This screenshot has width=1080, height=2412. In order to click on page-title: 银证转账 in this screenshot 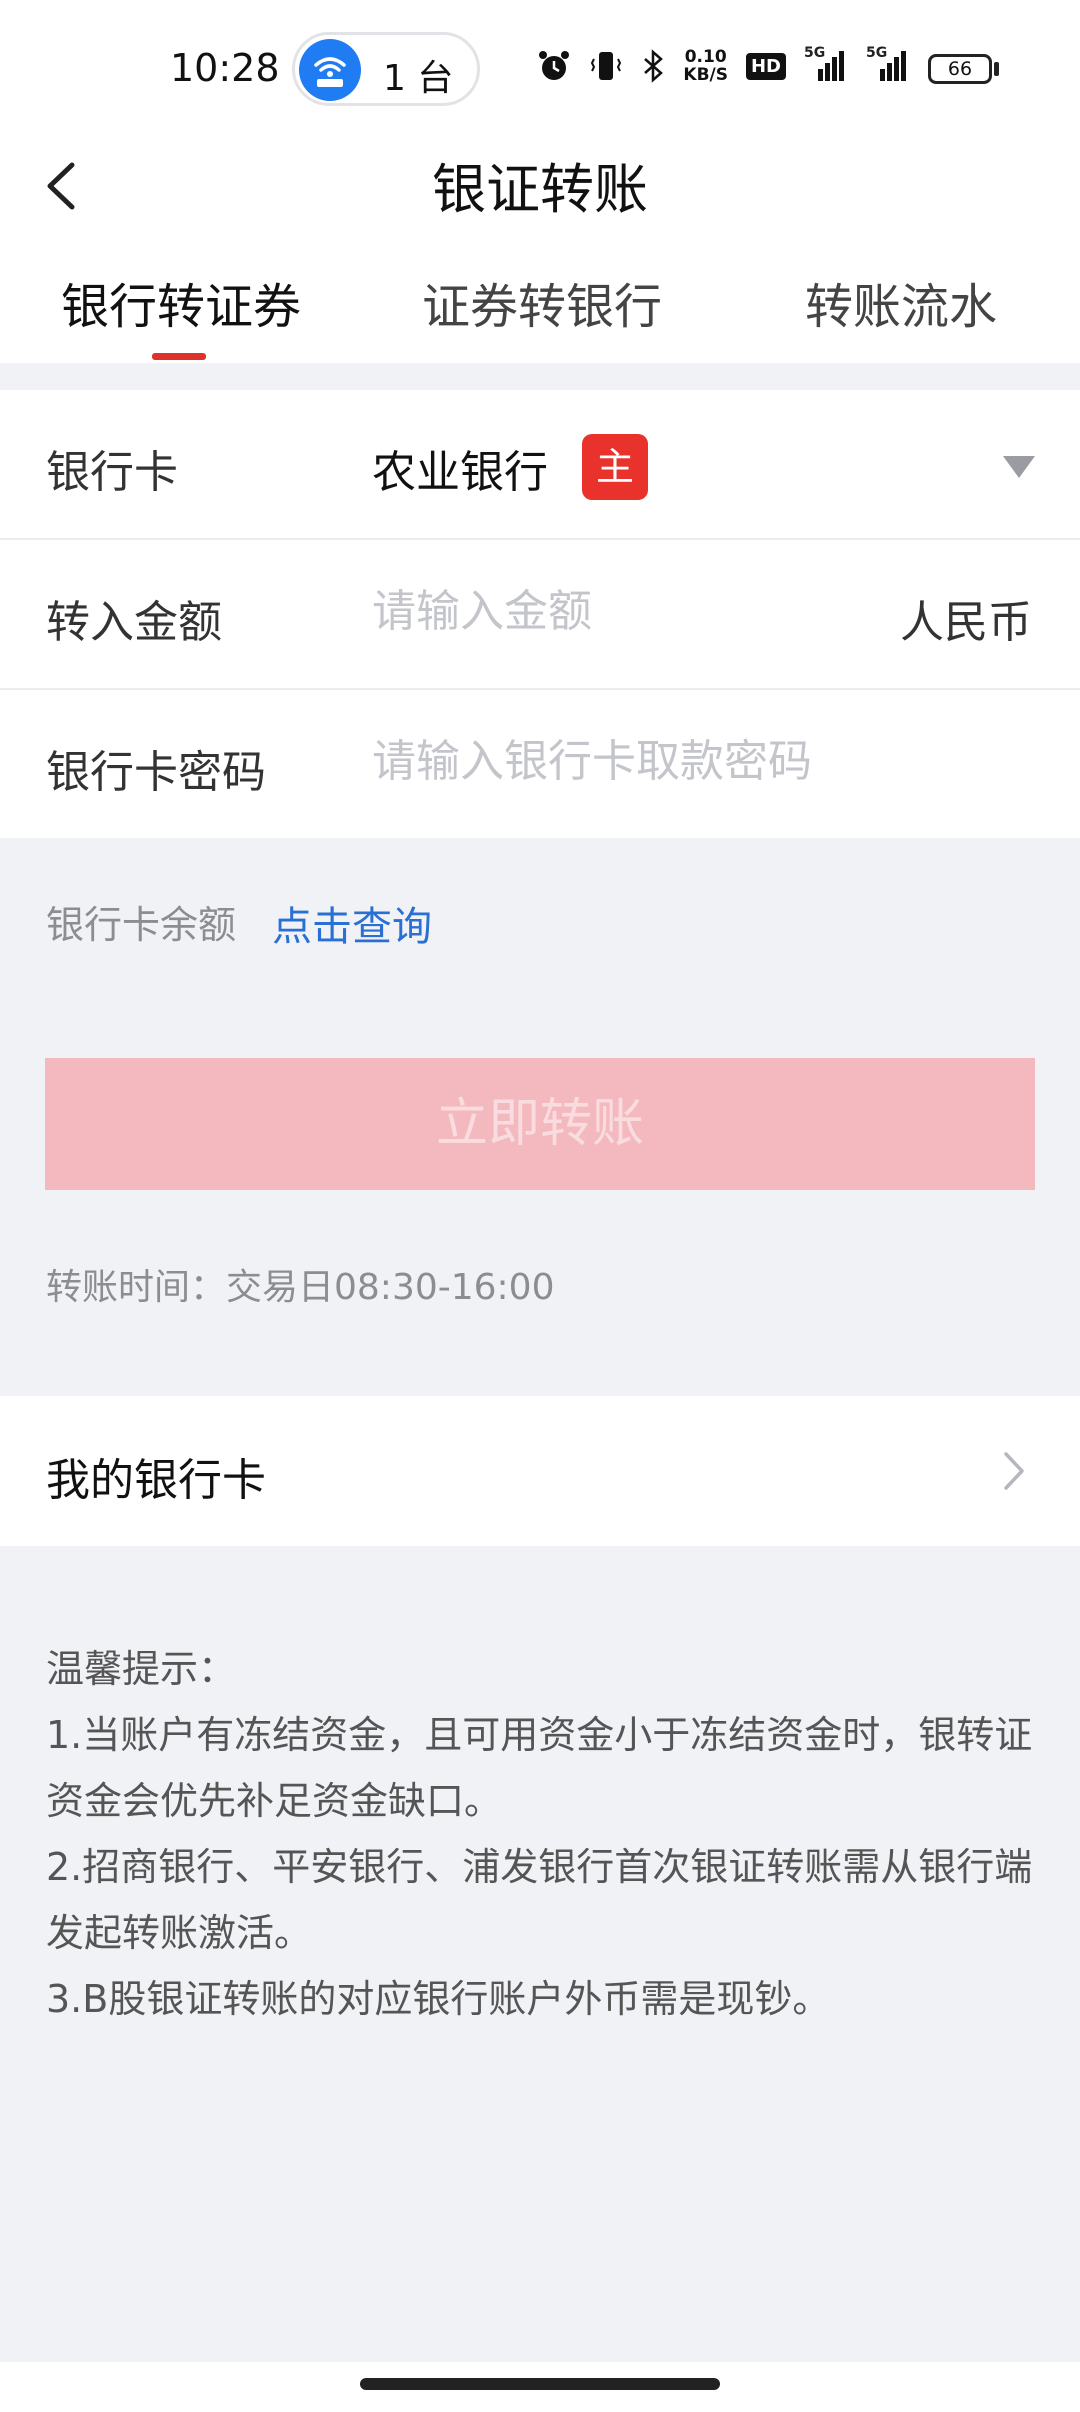, I will do `click(540, 189)`.